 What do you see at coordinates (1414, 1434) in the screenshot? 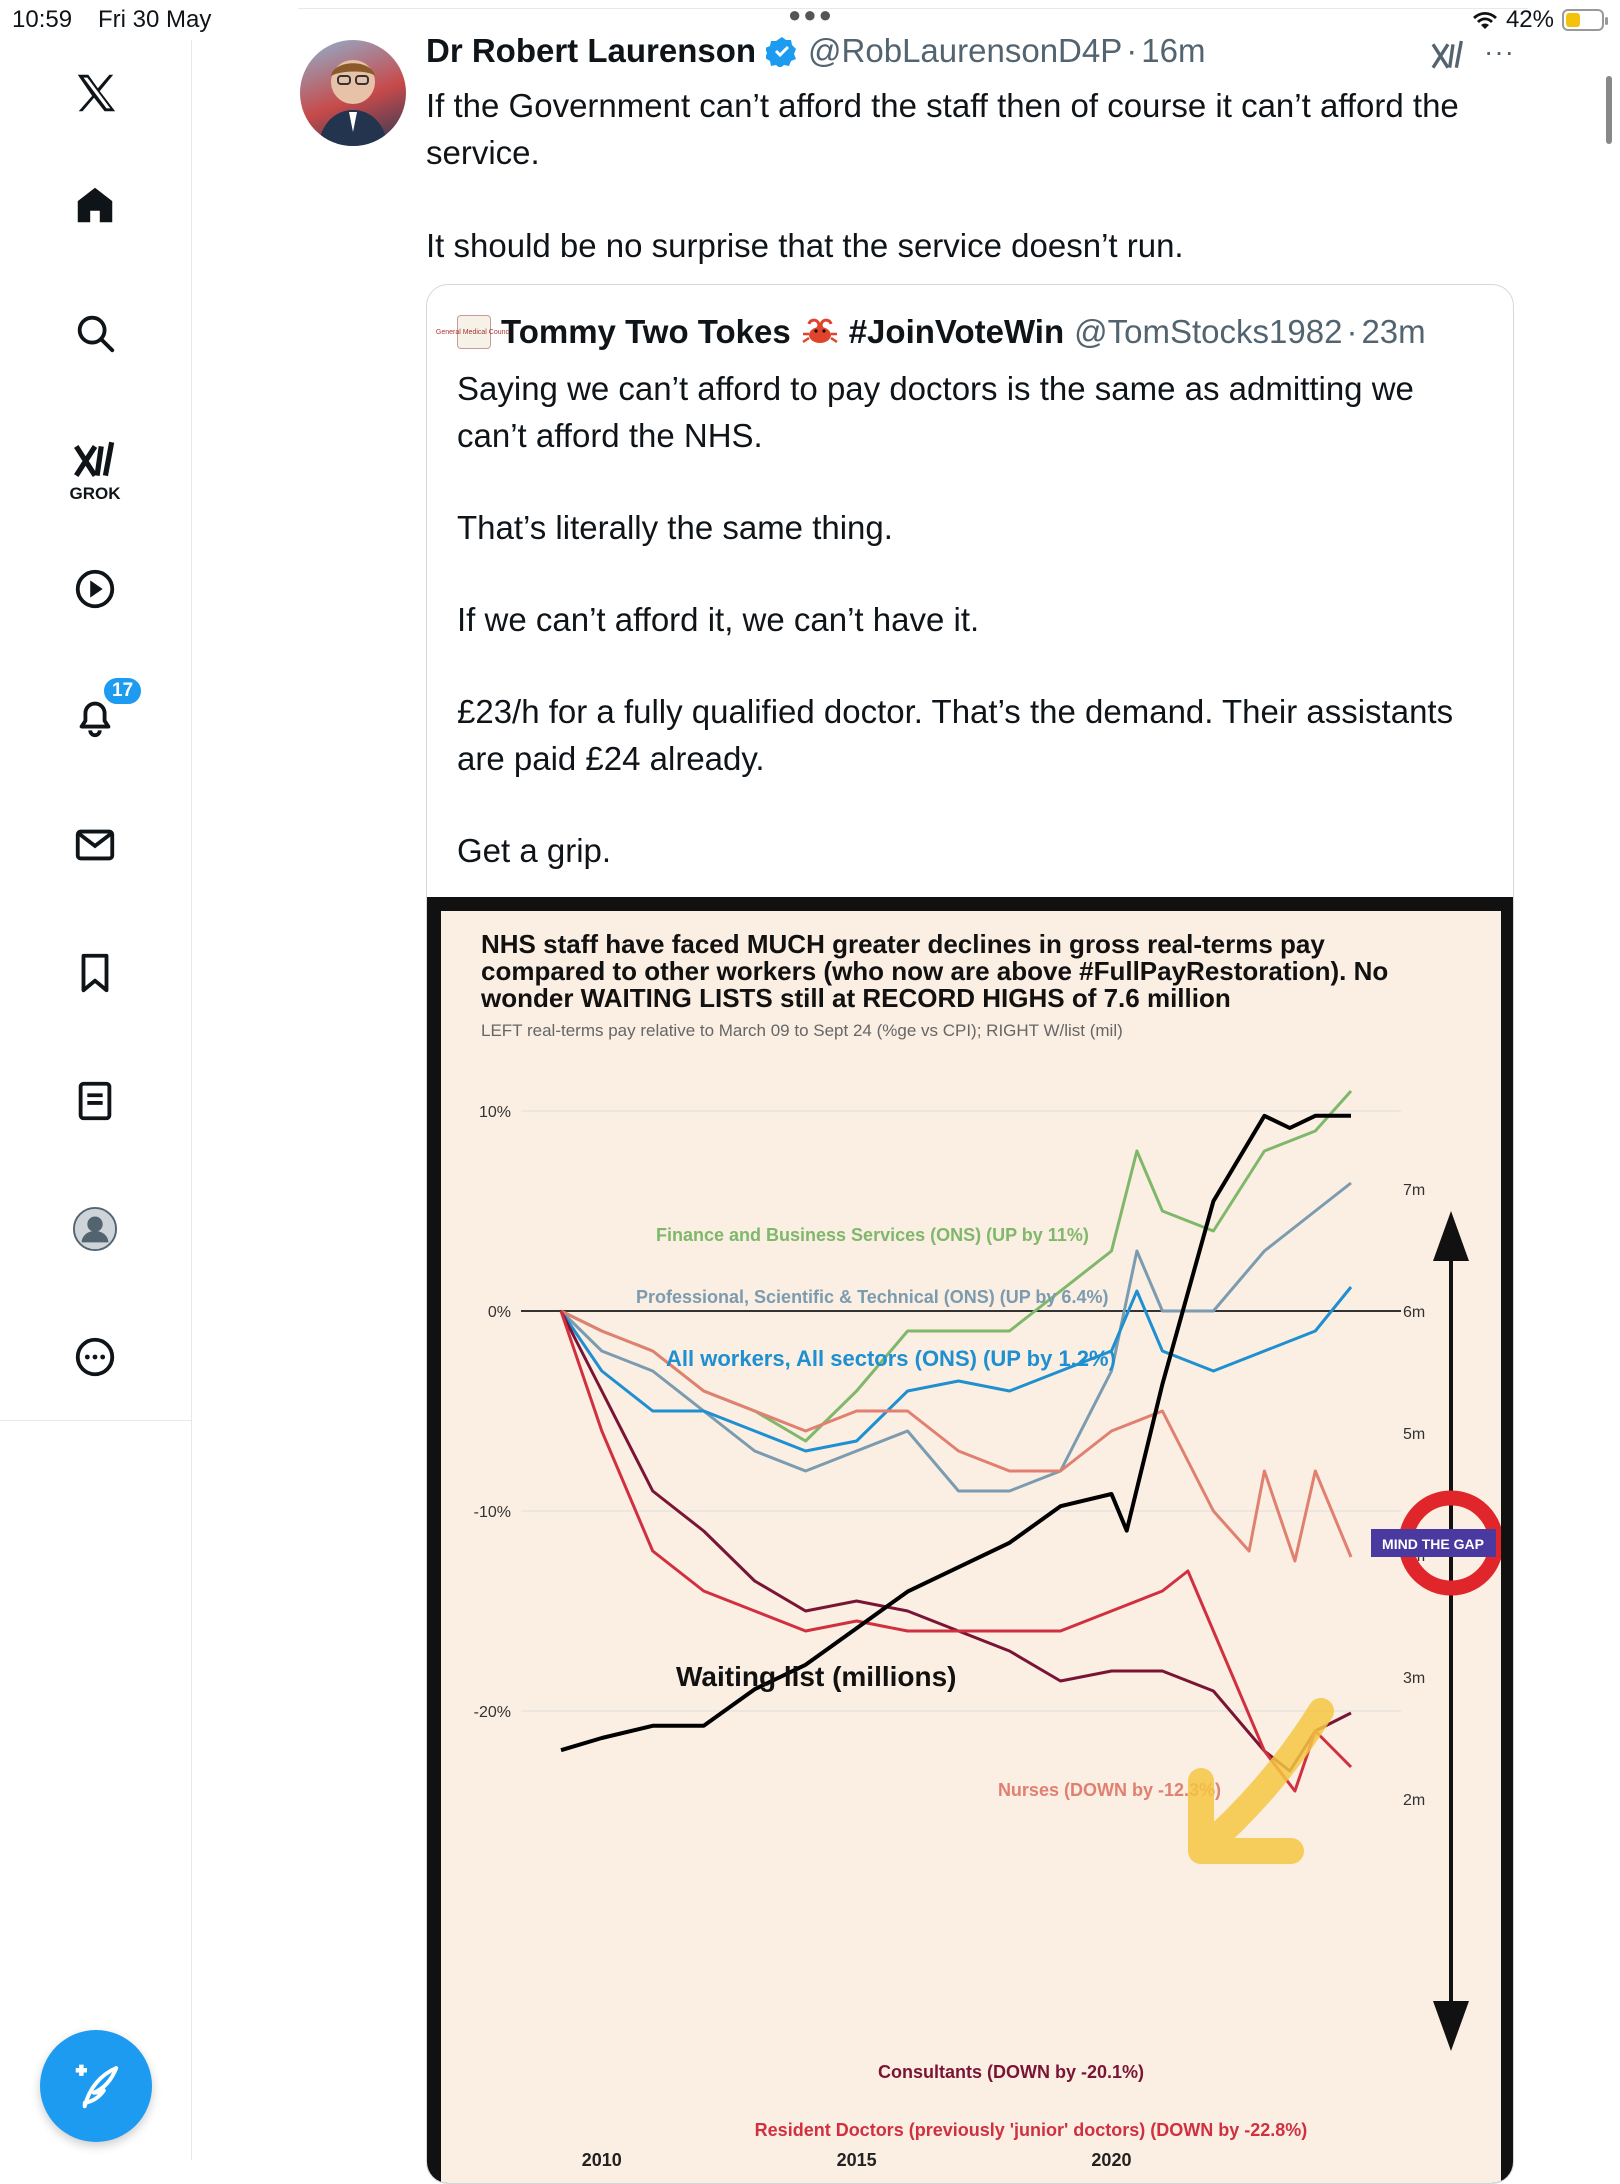
I see `right-tick-label: 5m` at bounding box center [1414, 1434].